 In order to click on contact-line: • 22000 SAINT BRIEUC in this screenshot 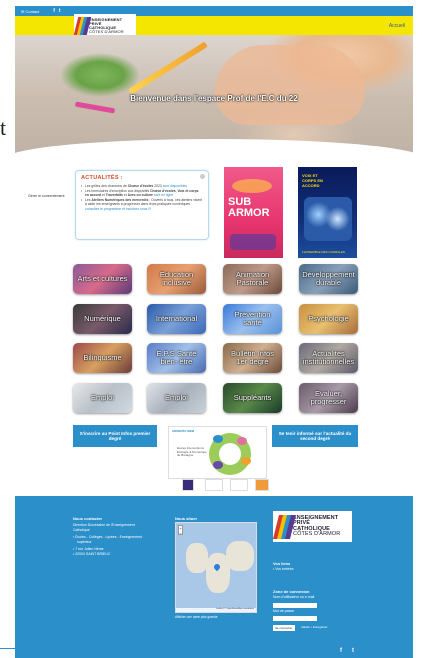, I will do `click(92, 554)`.